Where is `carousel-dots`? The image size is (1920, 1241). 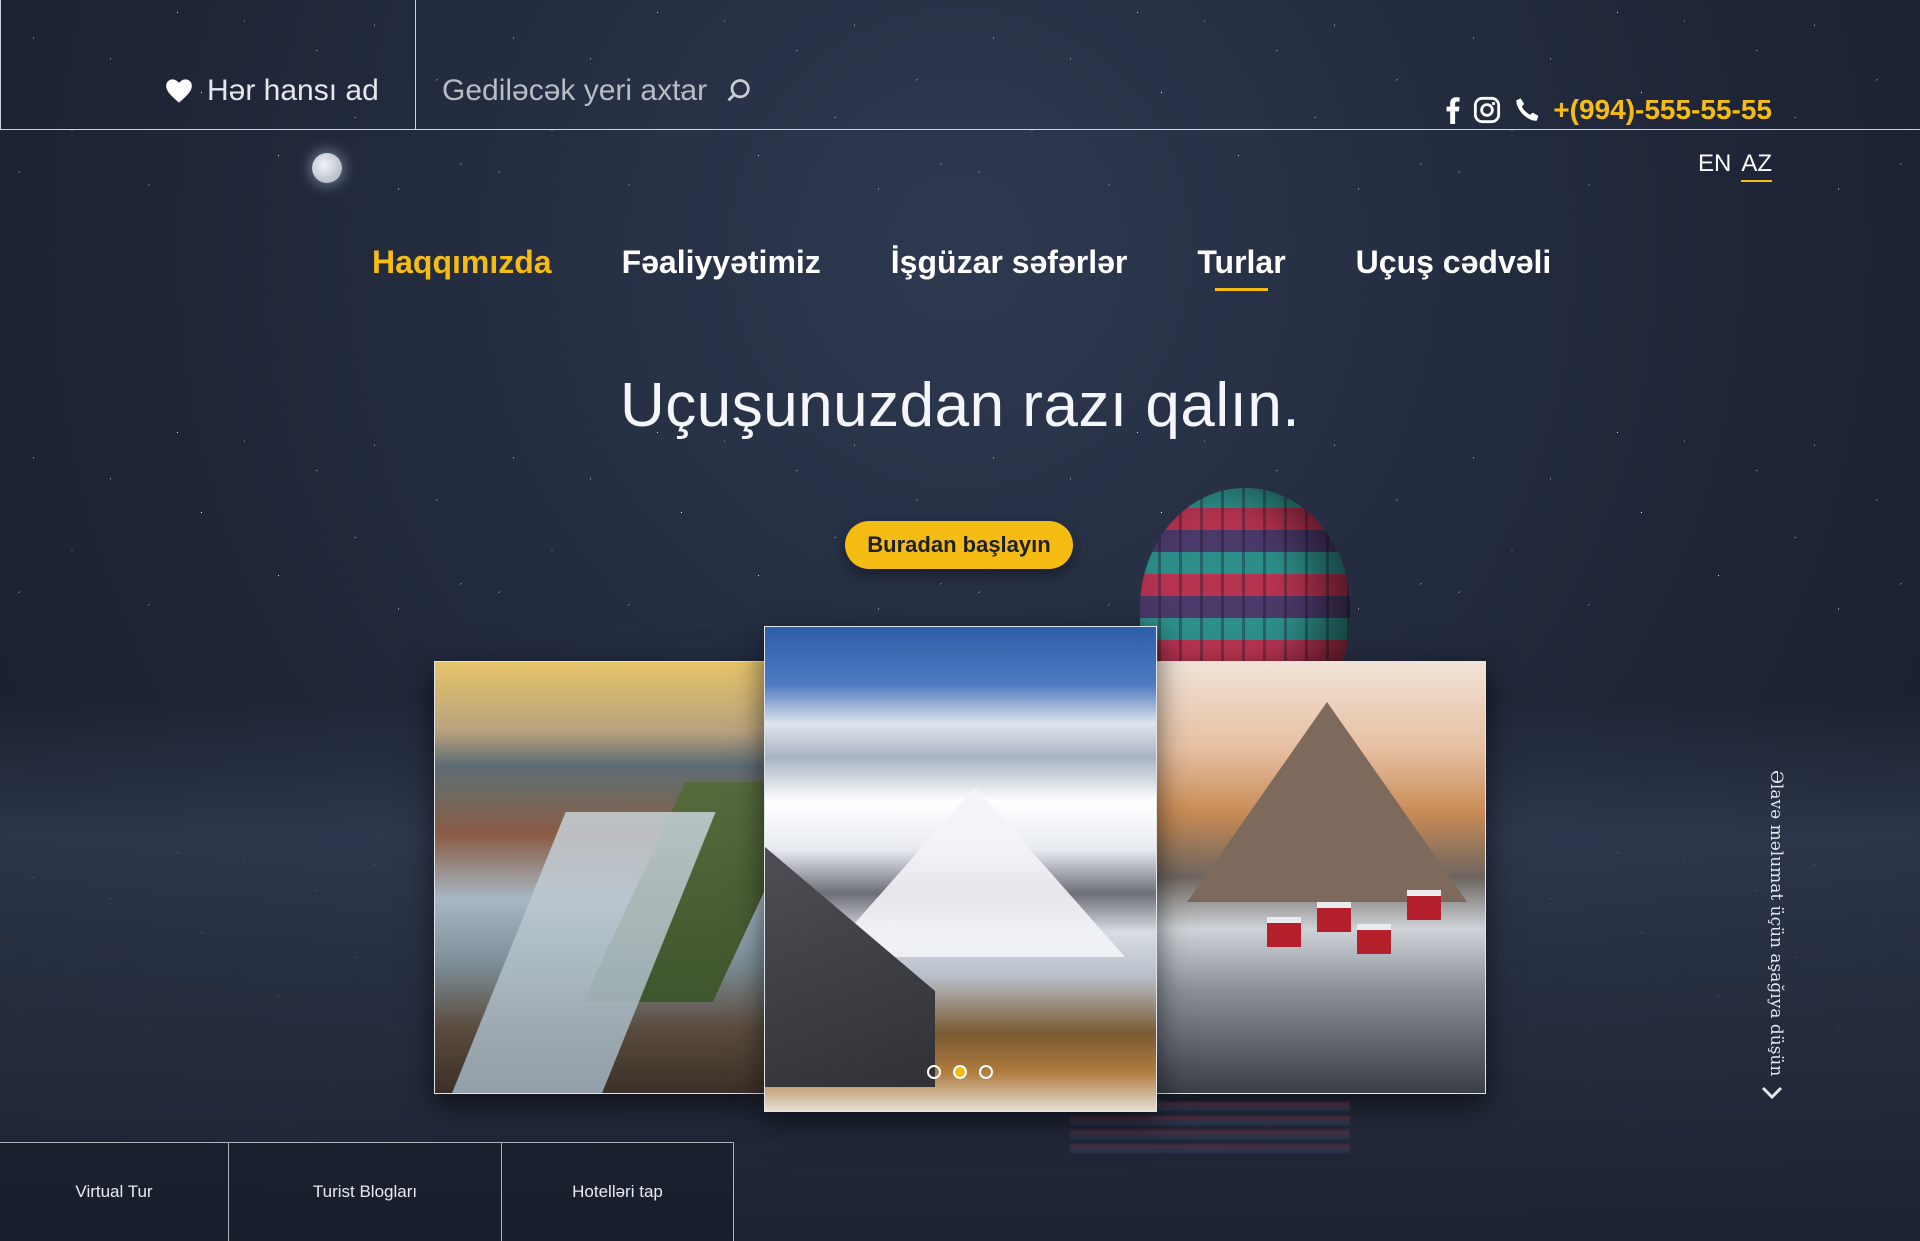
carousel-dots is located at coordinates (960, 1072).